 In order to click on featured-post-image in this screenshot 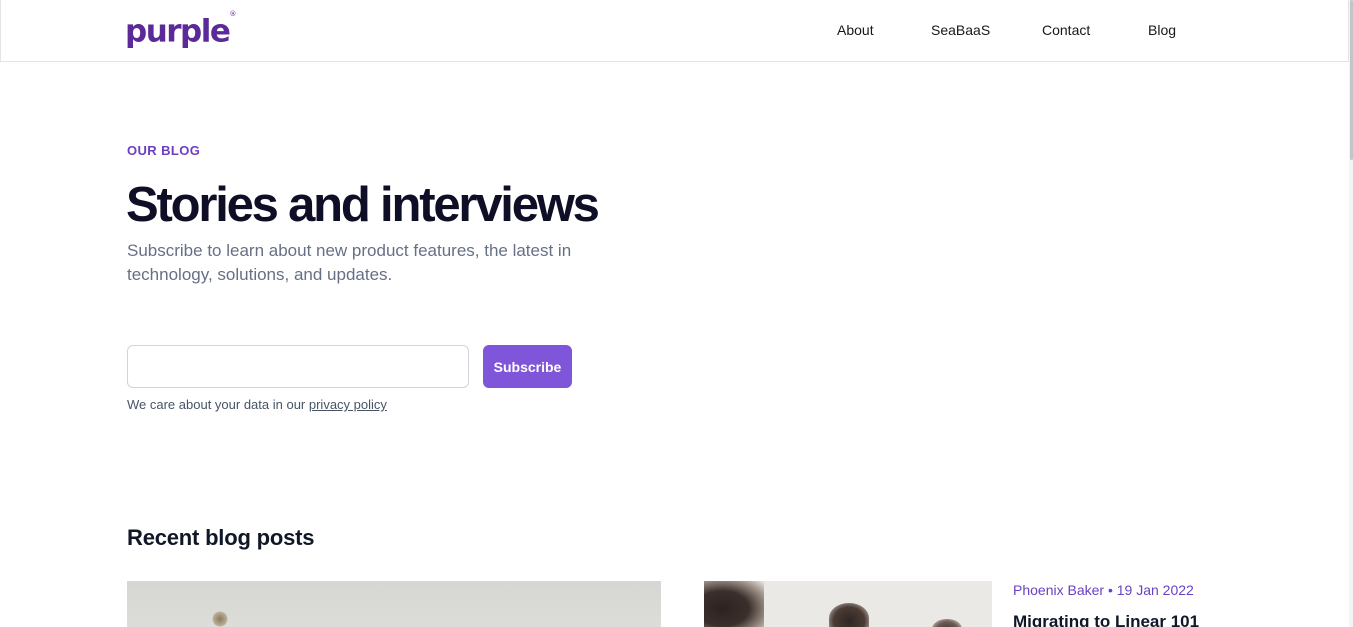, I will do `click(394, 604)`.